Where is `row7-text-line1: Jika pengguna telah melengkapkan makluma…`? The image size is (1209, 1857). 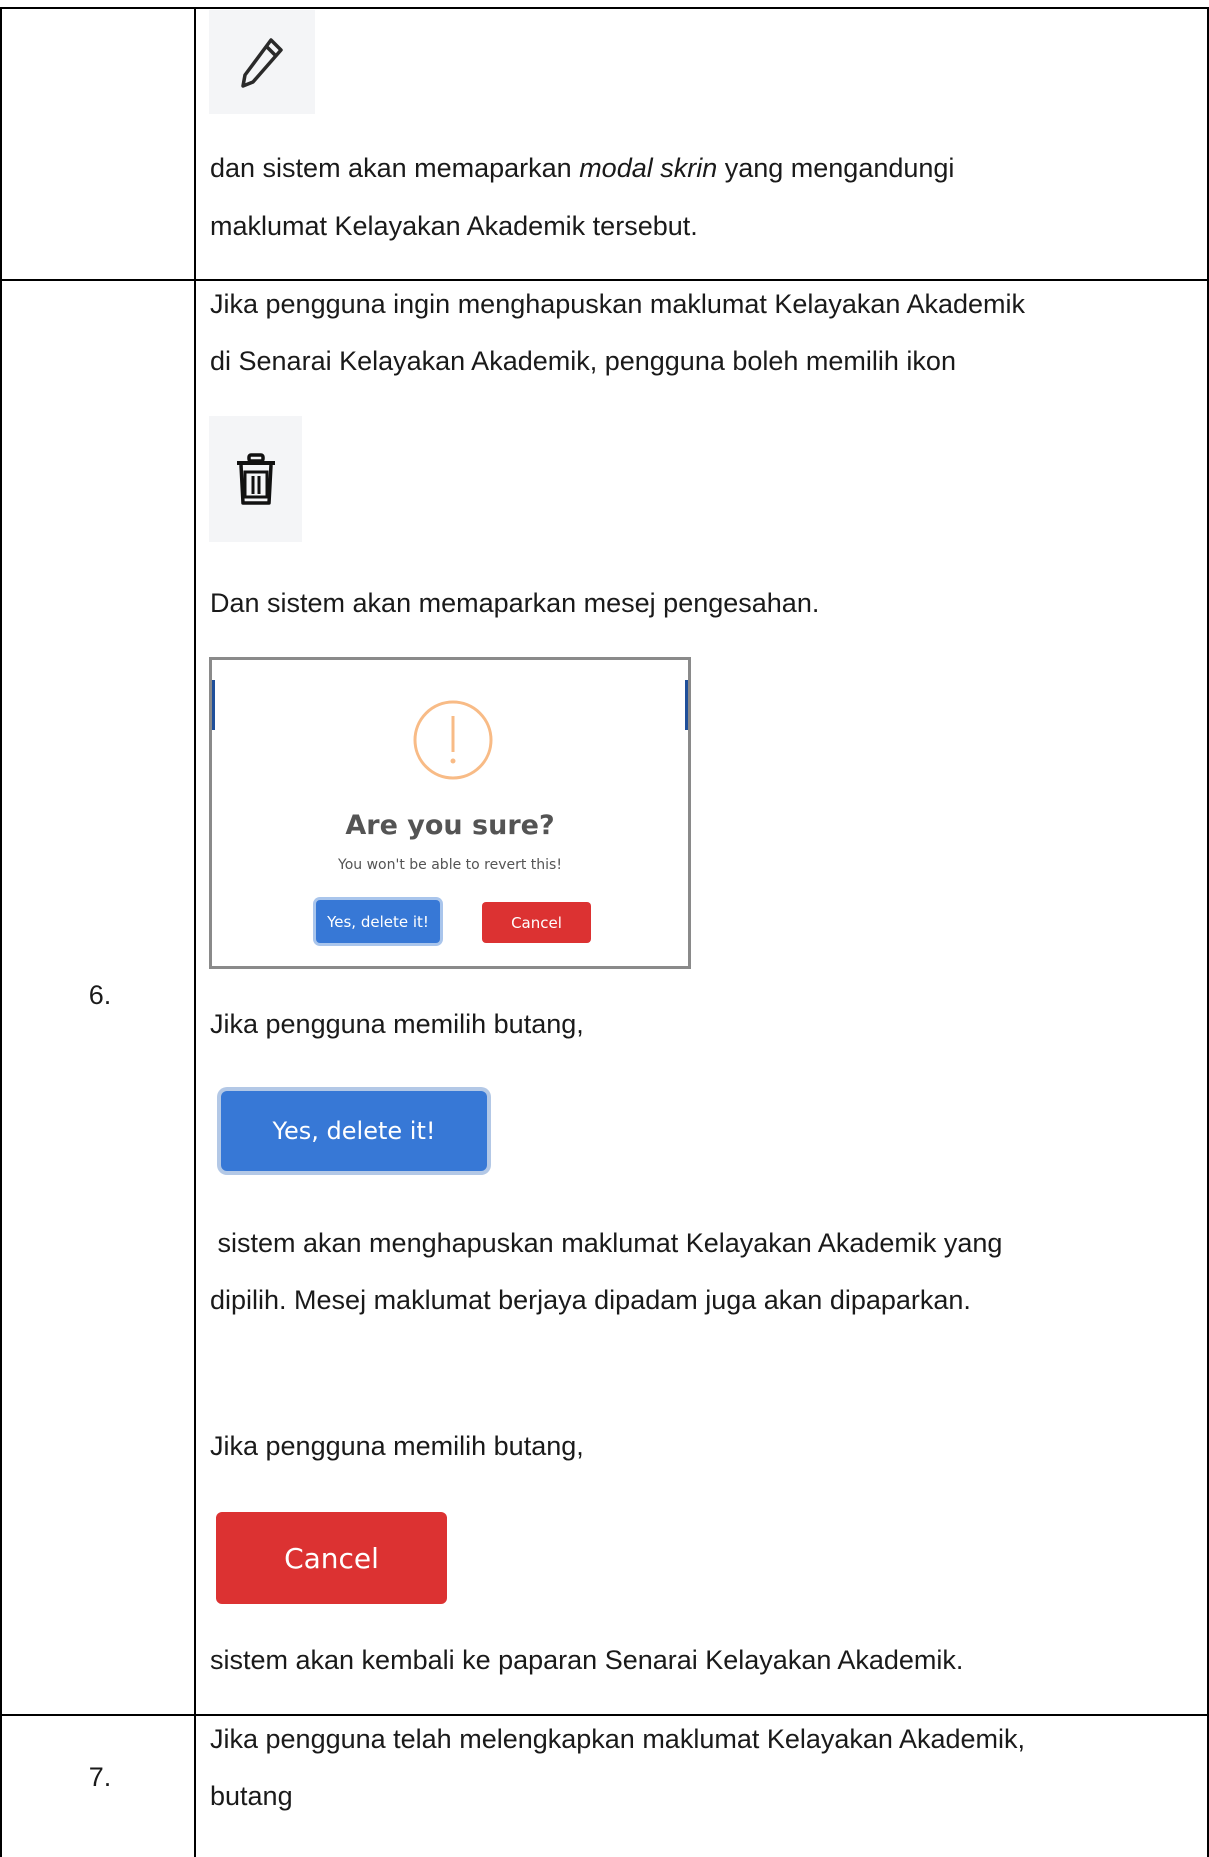 row7-text-line1: Jika pengguna telah melengkapkan makluma… is located at coordinates (617, 1739).